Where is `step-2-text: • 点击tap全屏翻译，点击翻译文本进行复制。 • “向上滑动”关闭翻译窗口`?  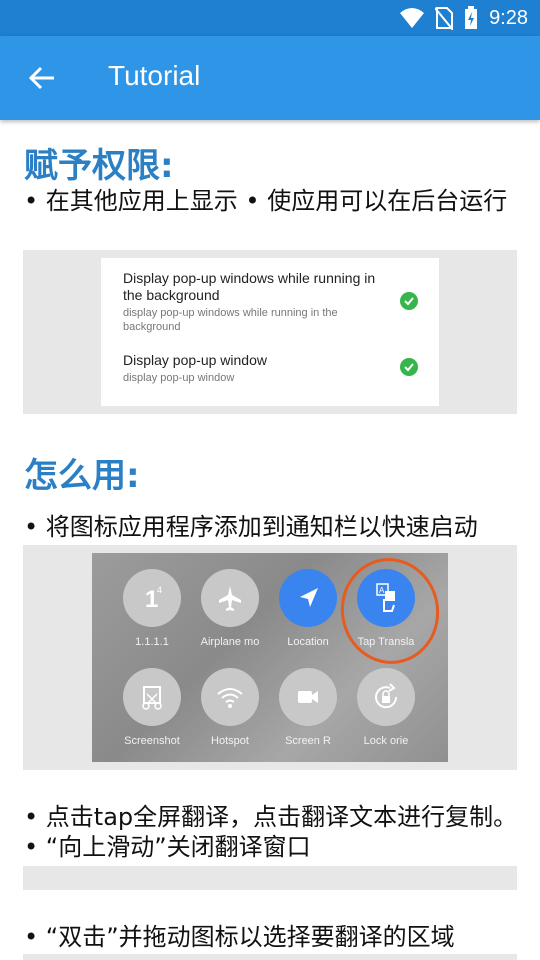
step-2-text: • 点击tap全屏翻译，点击翻译文本进行复制。 • “向上滑动”关闭翻译窗口 is located at coordinates (271, 832).